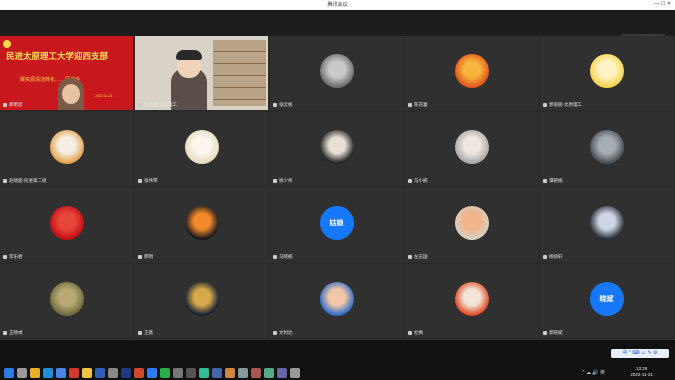 The height and width of the screenshot is (380, 675). What do you see at coordinates (556, 180) in the screenshot?
I see `participant-name-label: 谭艳娟` at bounding box center [556, 180].